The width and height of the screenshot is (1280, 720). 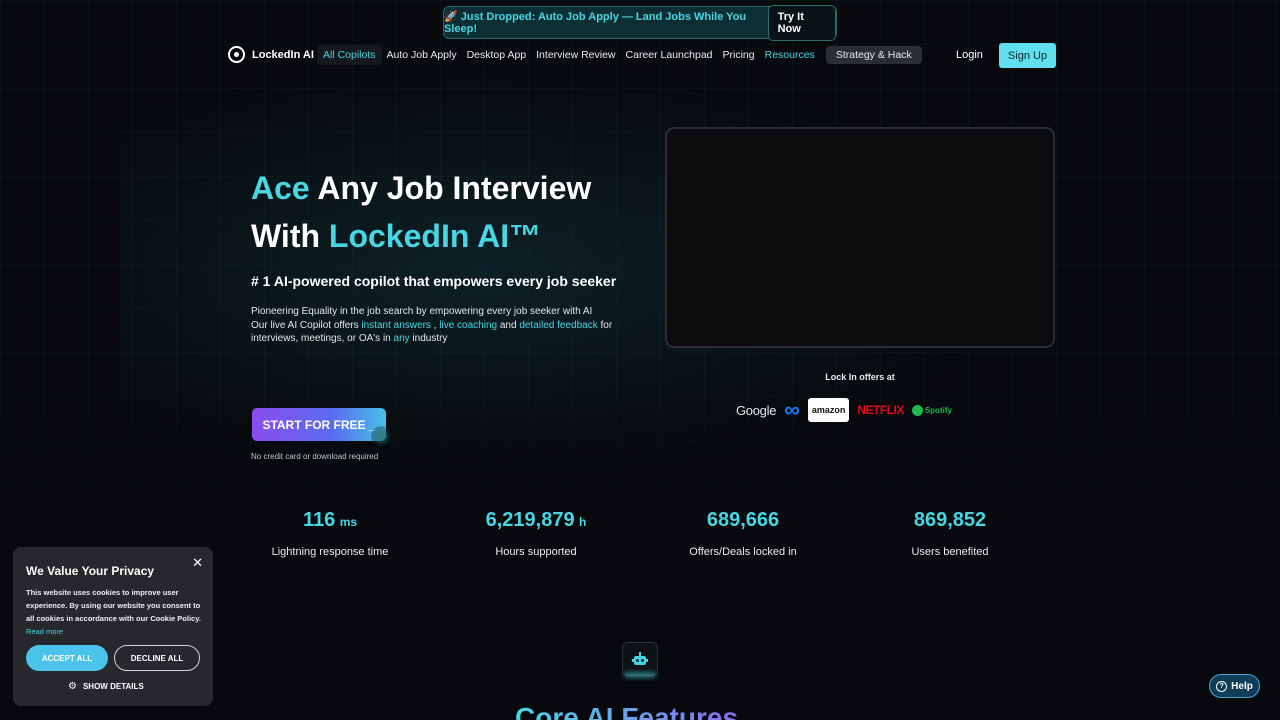 I want to click on read-more-link: Read more, so click(x=44, y=631).